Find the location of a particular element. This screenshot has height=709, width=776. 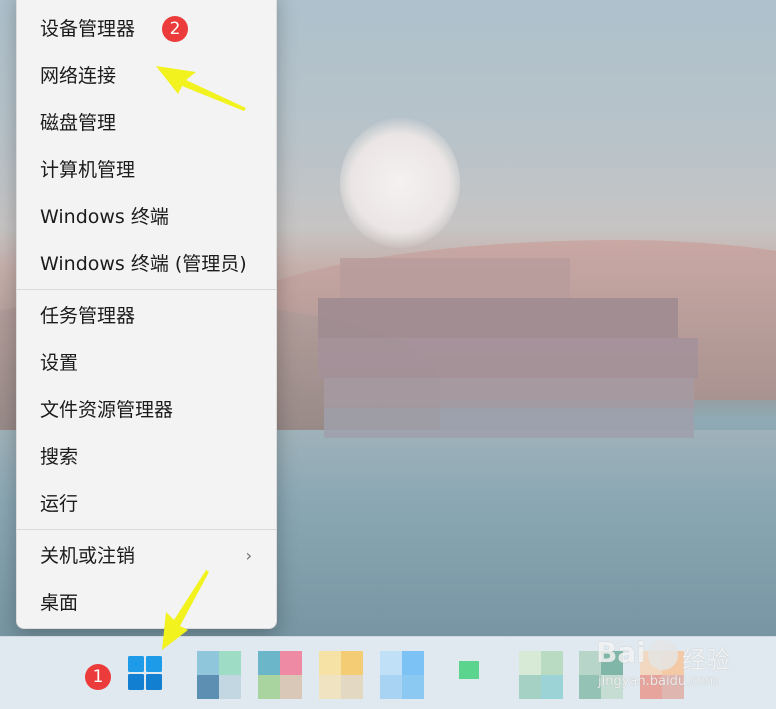

watermark-url: jingyan.baidu.com is located at coordinates (658, 681).